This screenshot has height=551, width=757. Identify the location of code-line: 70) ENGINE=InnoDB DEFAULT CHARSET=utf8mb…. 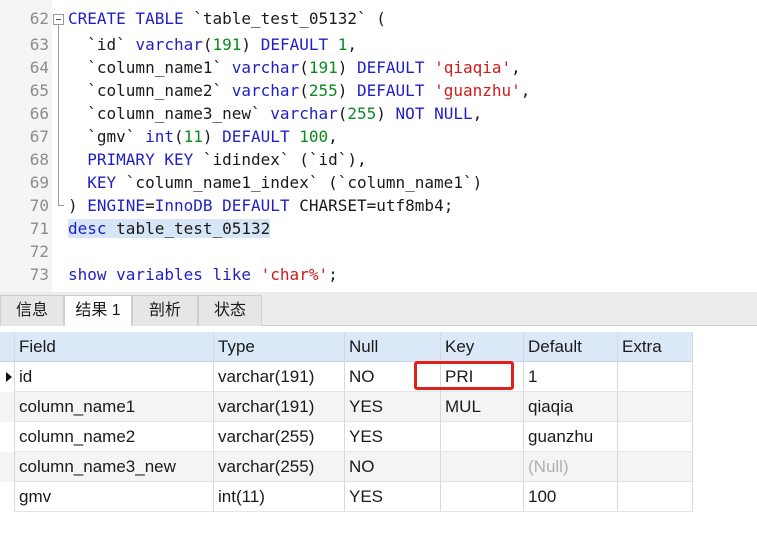
(378, 205).